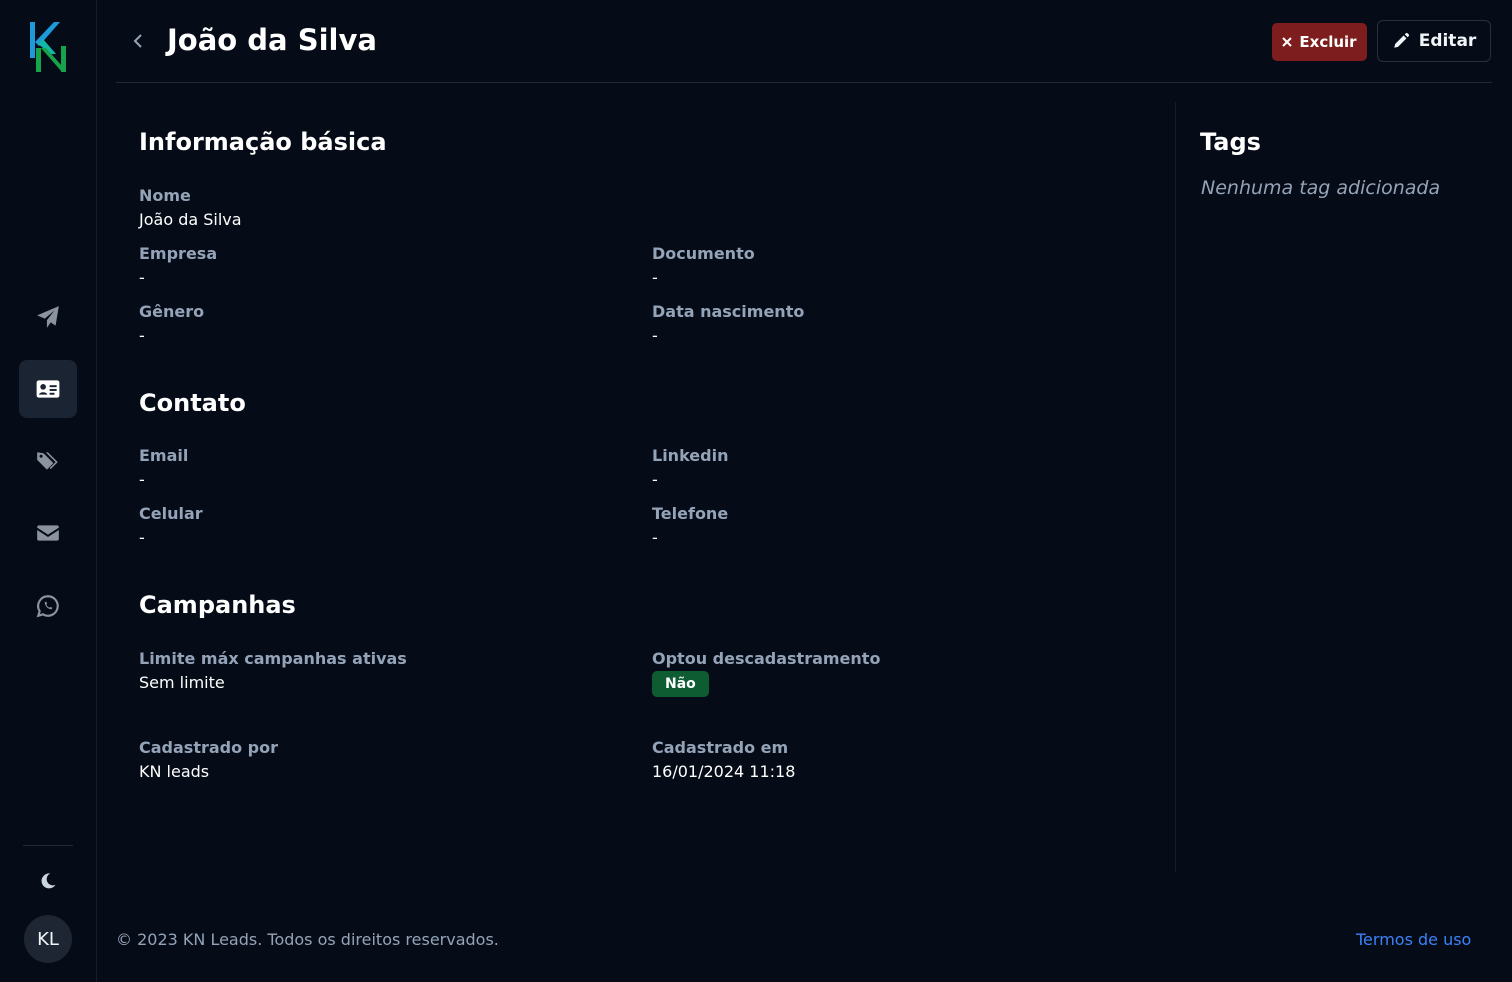 Image resolution: width=1512 pixels, height=982 pixels. Describe the element at coordinates (48, 939) in the screenshot. I see `avatar: KL` at that location.